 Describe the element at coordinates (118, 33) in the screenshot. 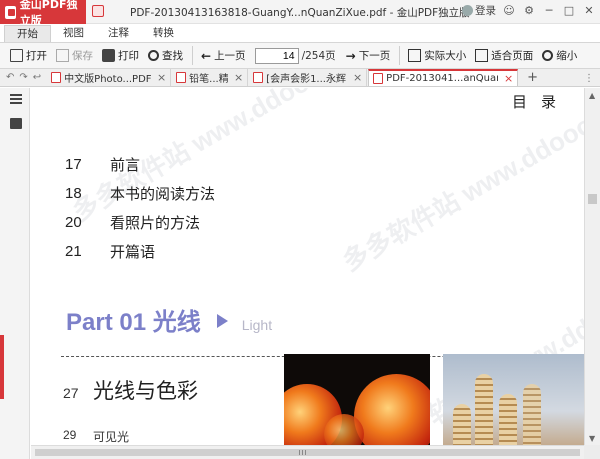

I see `tab-annotate: 注释` at that location.